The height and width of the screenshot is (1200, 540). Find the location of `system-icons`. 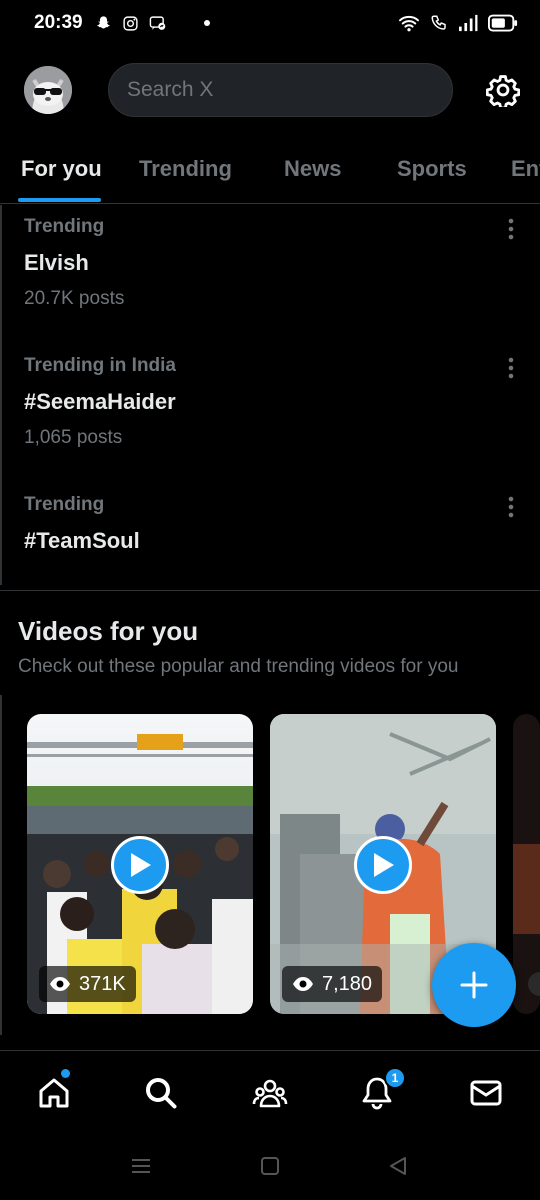

system-icons is located at coordinates (458, 23).